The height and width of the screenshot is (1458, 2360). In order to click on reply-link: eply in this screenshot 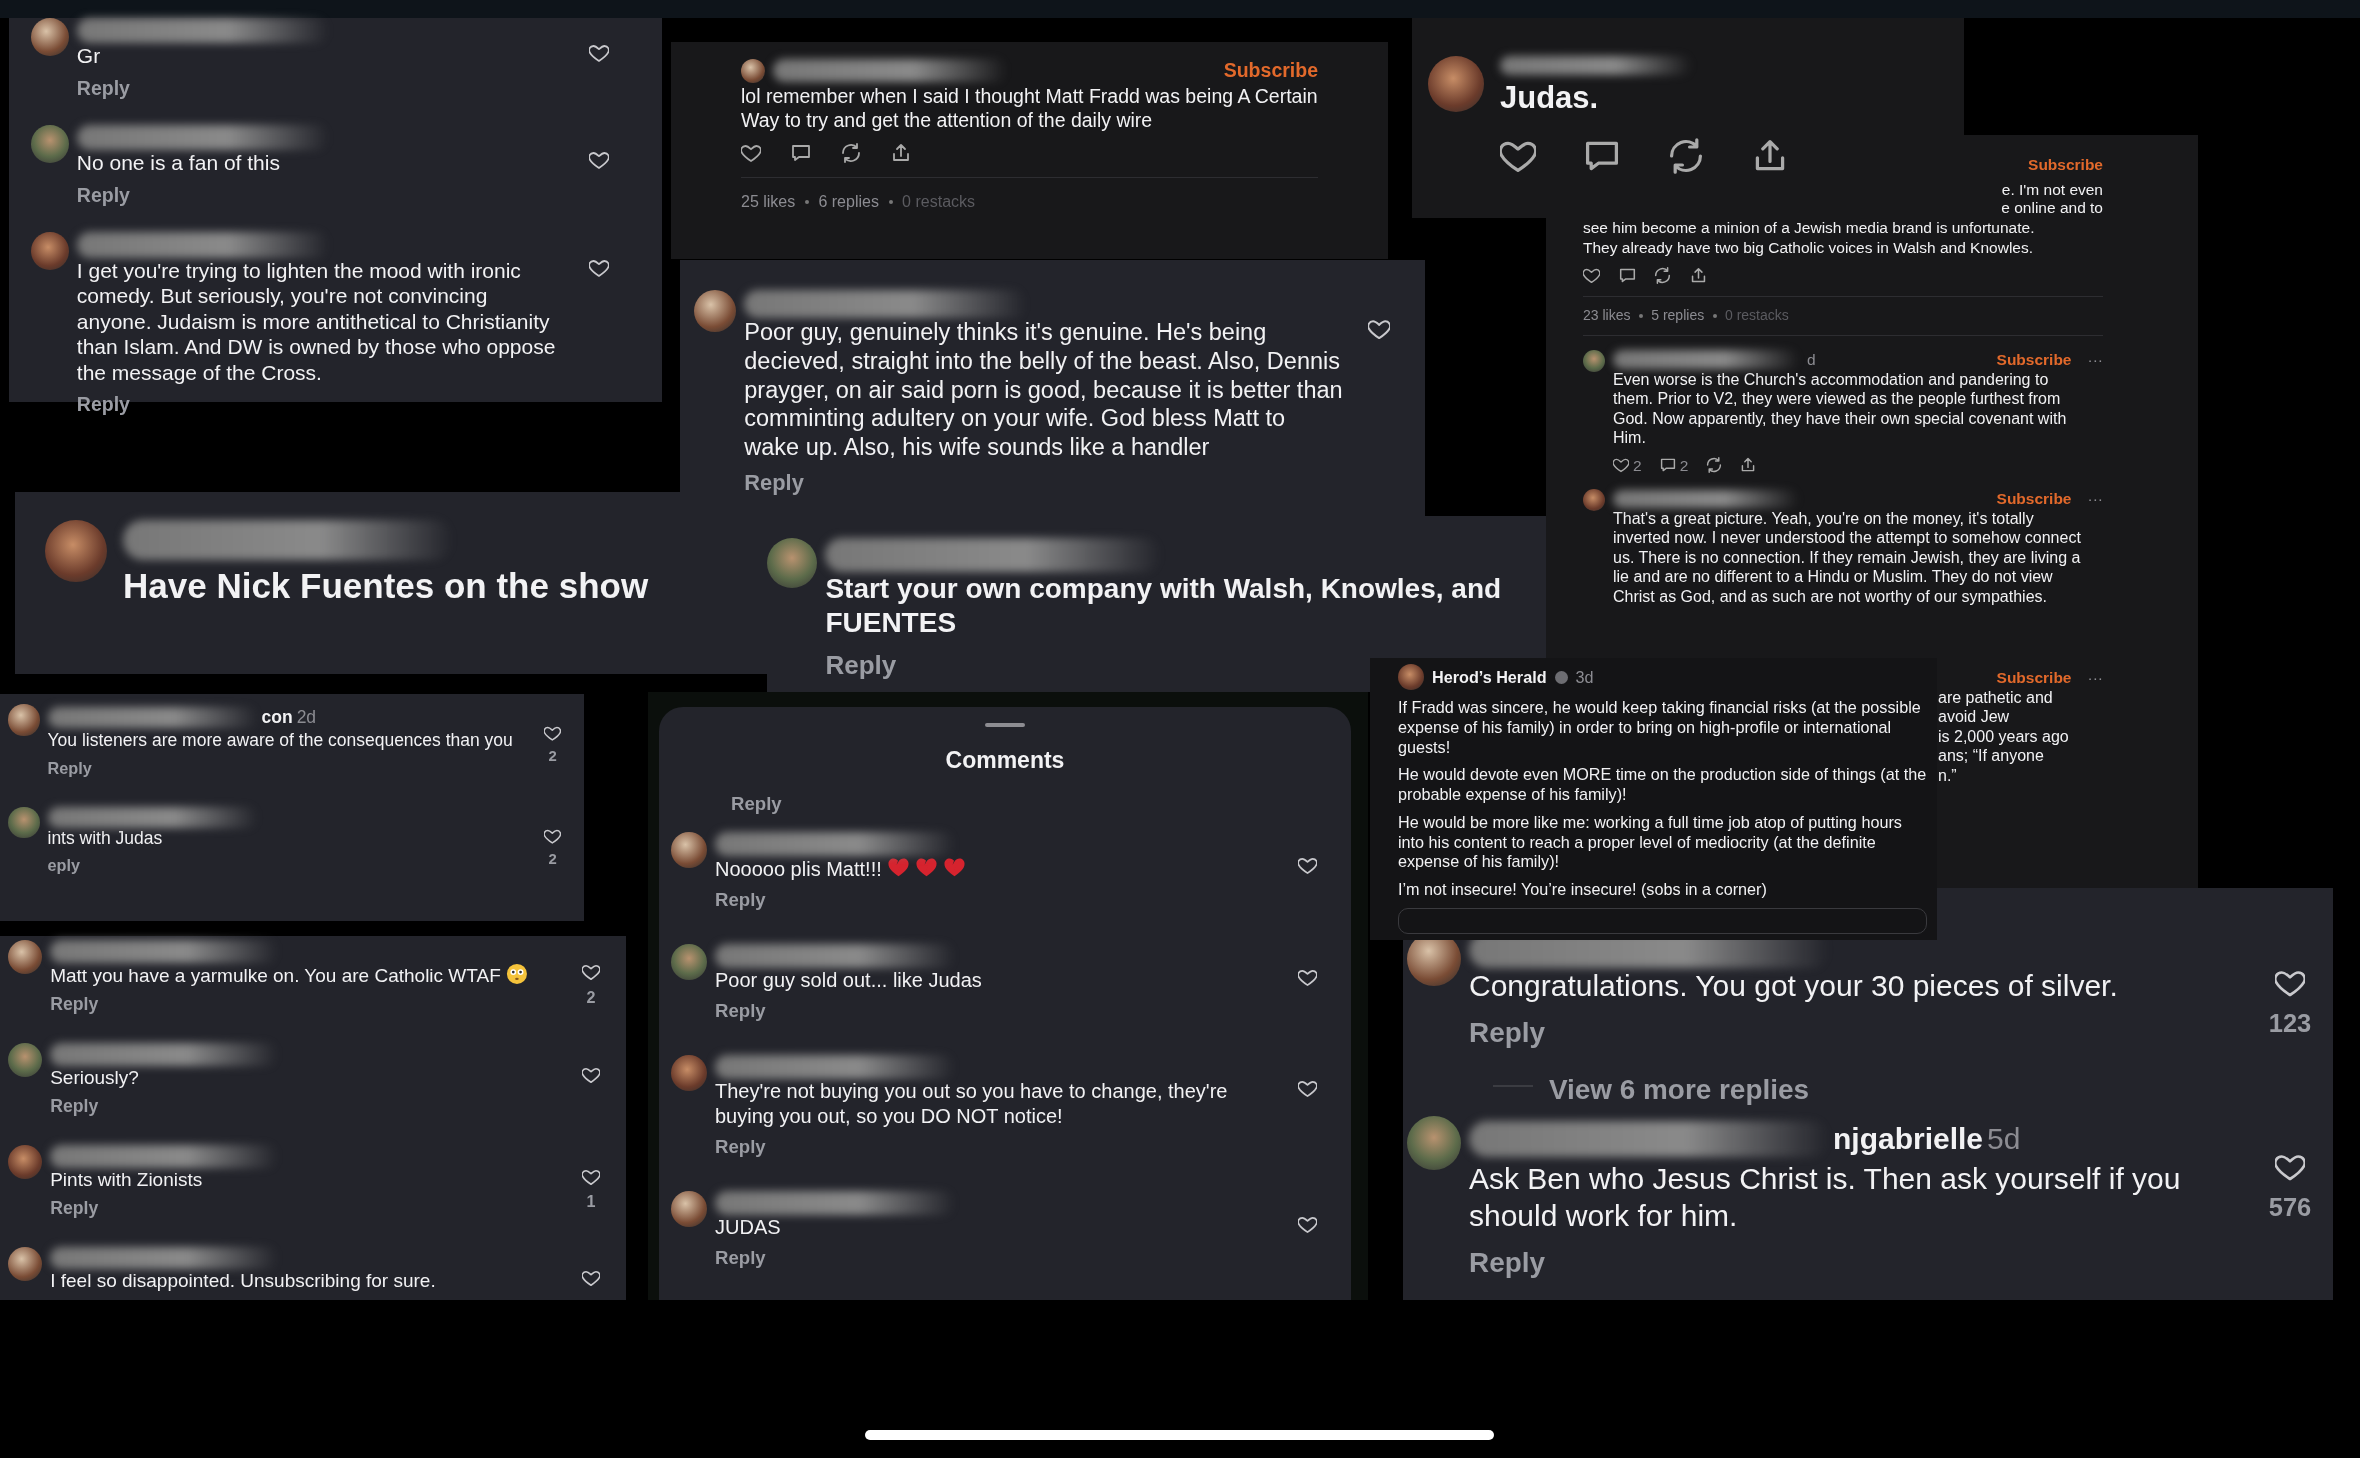, I will do `click(64, 865)`.